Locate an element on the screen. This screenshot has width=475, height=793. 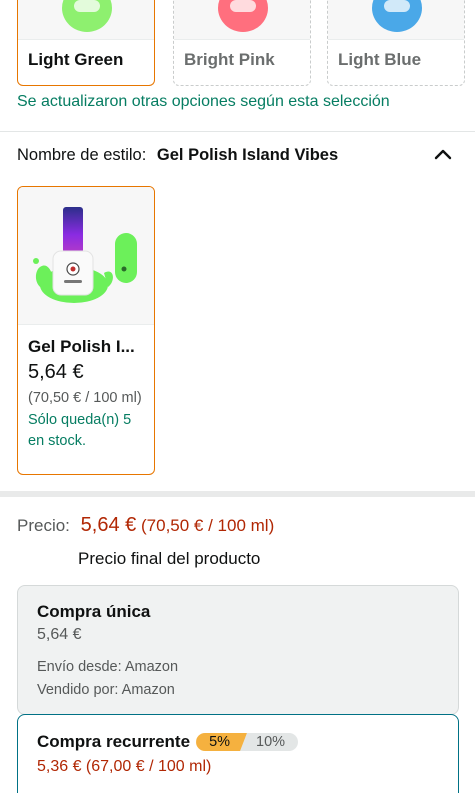
price-unit: (70,50 € / 100 ml) is located at coordinates (208, 525).